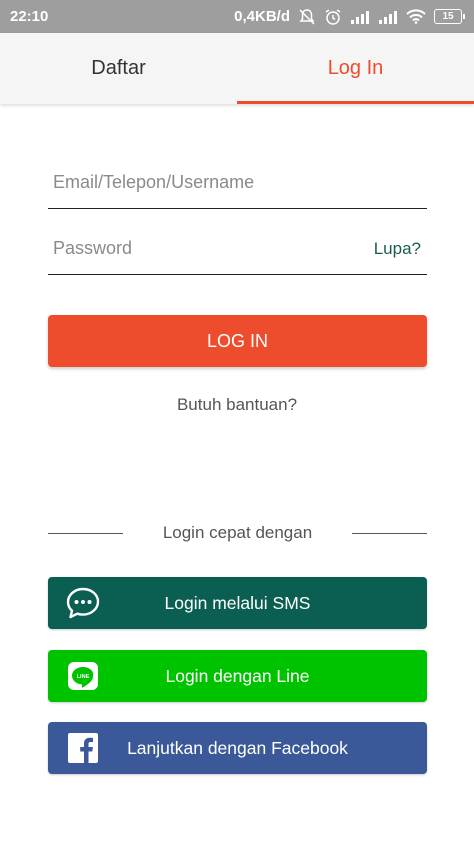 This screenshot has width=474, height=842. I want to click on notifications-off-icon, so click(307, 17).